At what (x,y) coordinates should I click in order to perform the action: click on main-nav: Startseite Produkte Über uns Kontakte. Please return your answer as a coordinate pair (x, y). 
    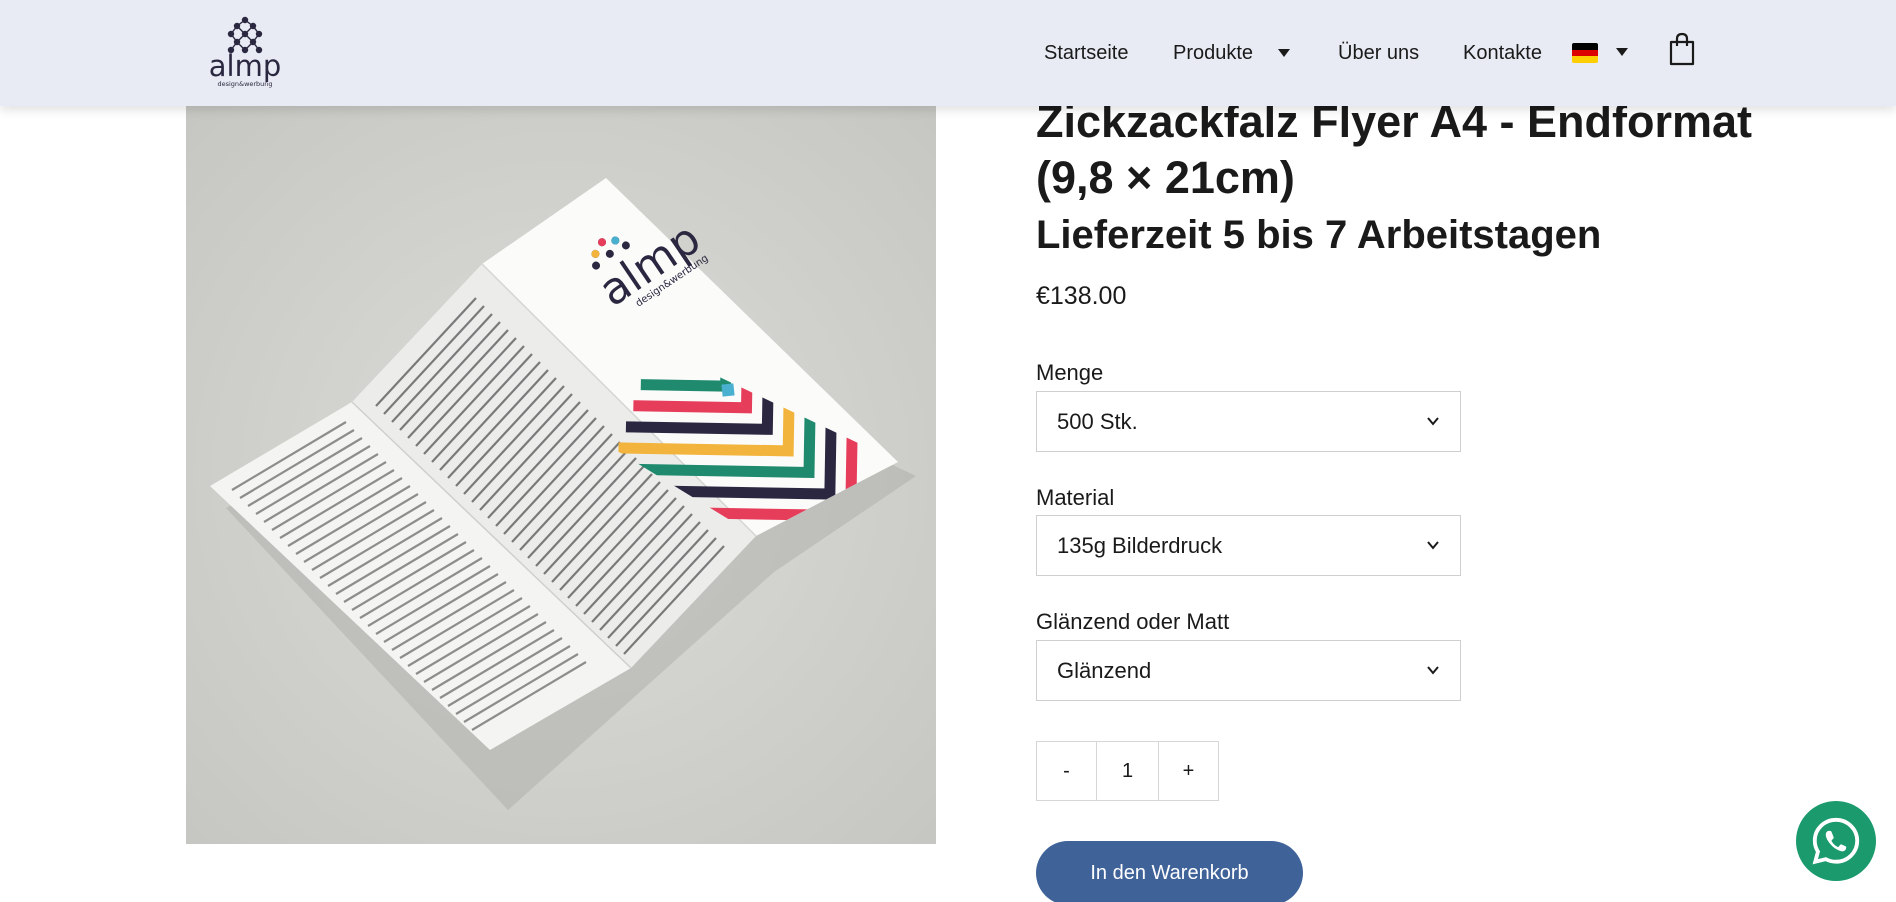
    Looking at the image, I should click on (948, 53).